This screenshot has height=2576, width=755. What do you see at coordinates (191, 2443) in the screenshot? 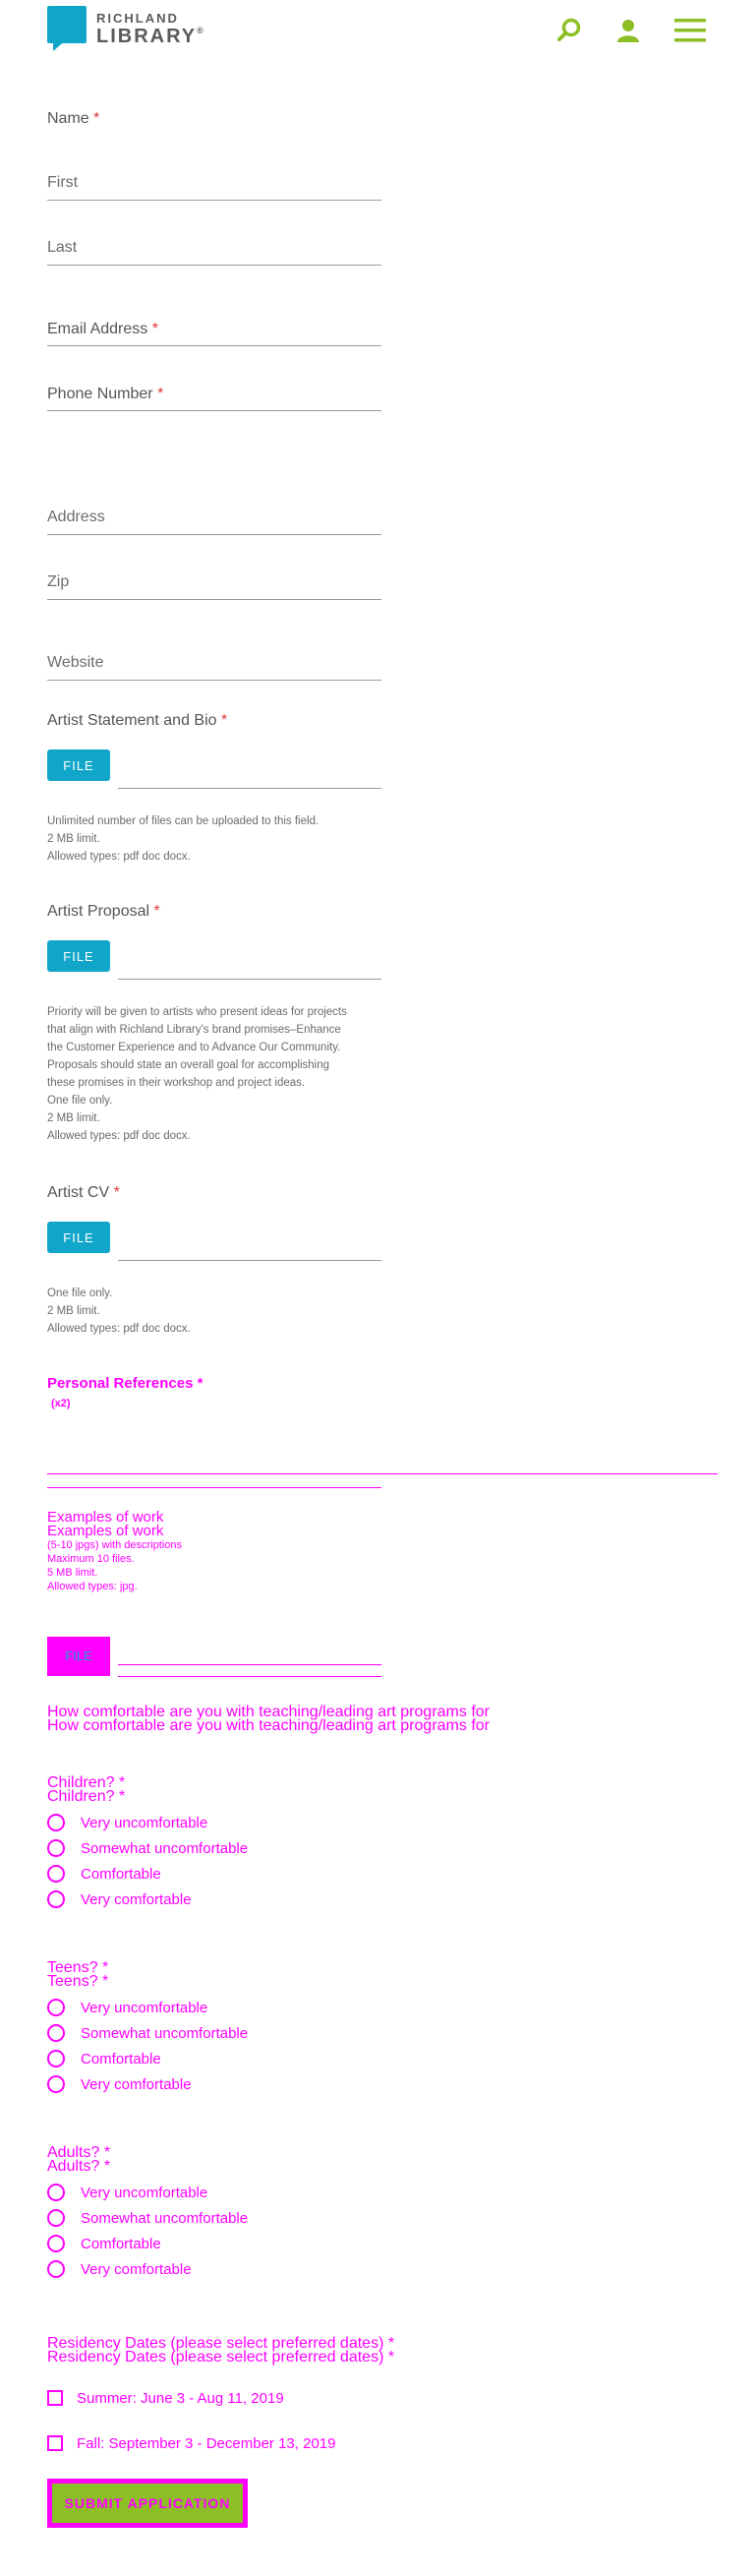
I see `residency-option-fall: Fall: September 3 - December 13, 2019` at bounding box center [191, 2443].